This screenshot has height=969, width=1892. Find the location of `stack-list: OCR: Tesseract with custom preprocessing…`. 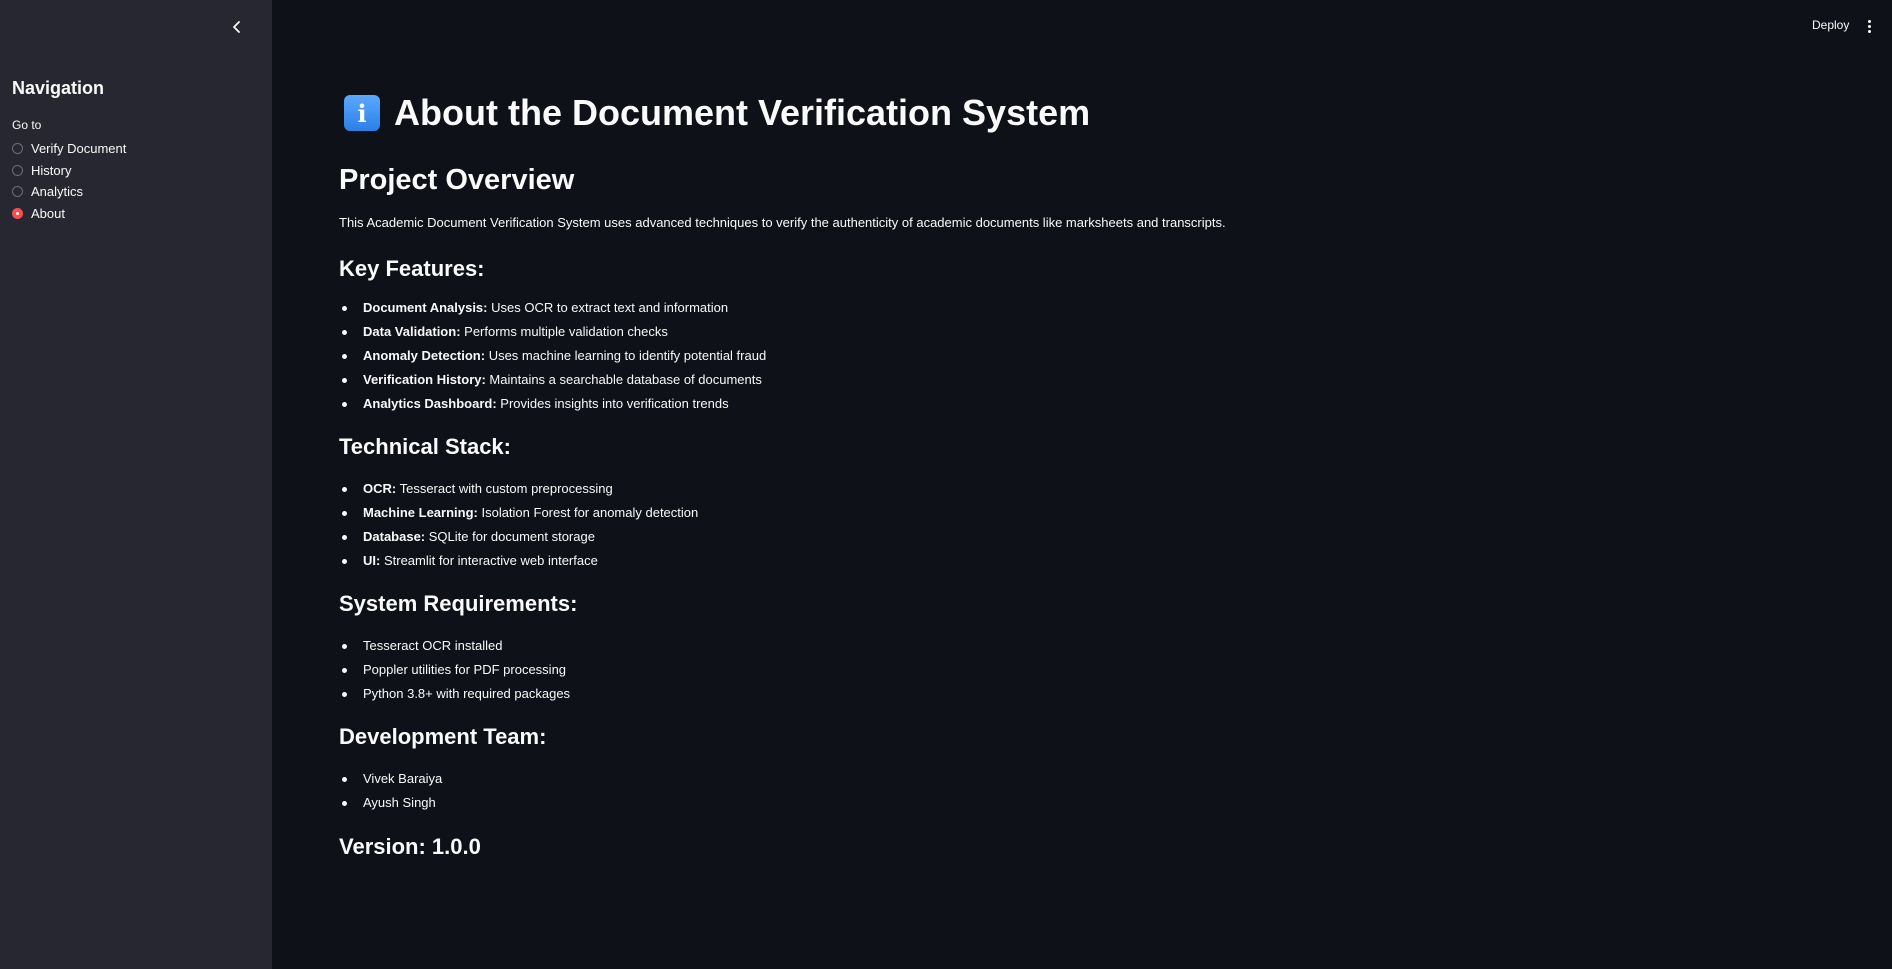

stack-list: OCR: Tesseract with custom preprocessing… is located at coordinates (518, 525).